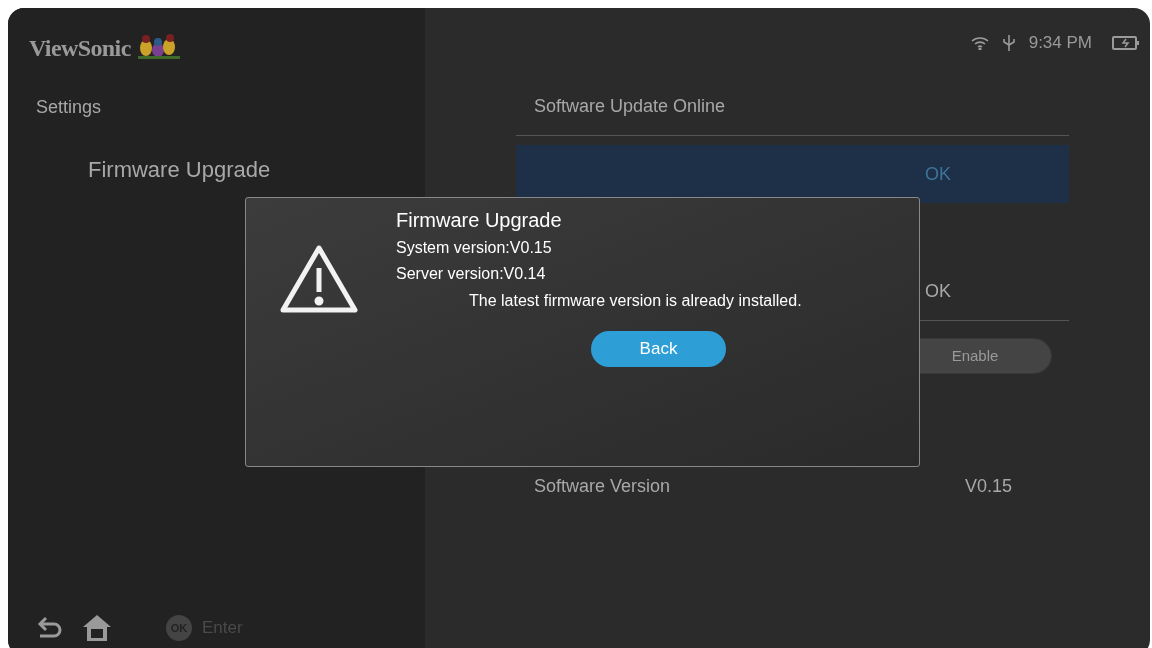 This screenshot has width=1152, height=648. Describe the element at coordinates (975, 355) in the screenshot. I see `toggle-label: Enable` at that location.